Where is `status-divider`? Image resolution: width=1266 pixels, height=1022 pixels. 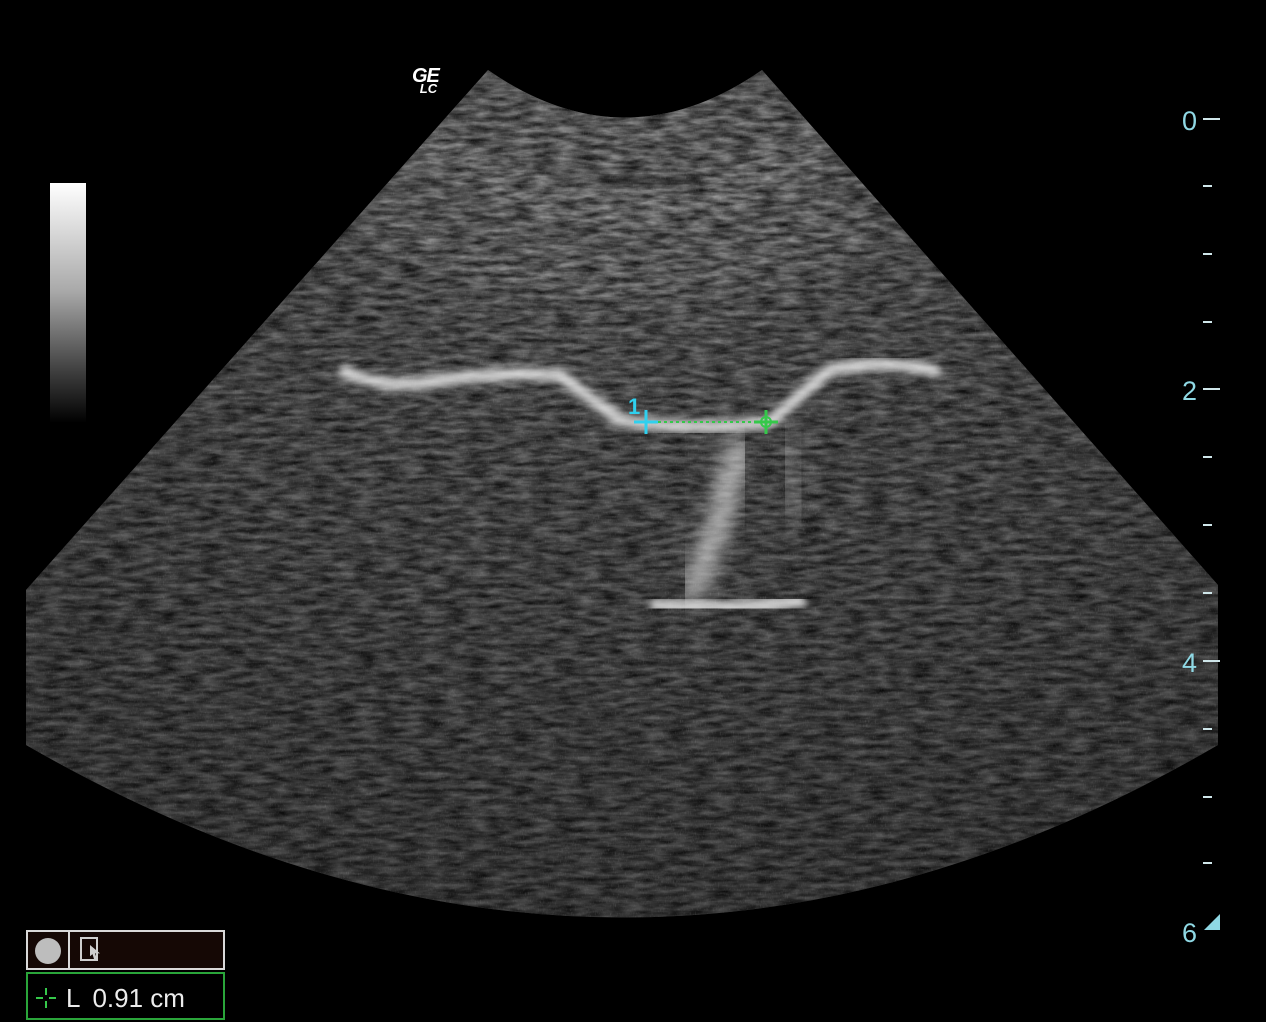 status-divider is located at coordinates (69, 950).